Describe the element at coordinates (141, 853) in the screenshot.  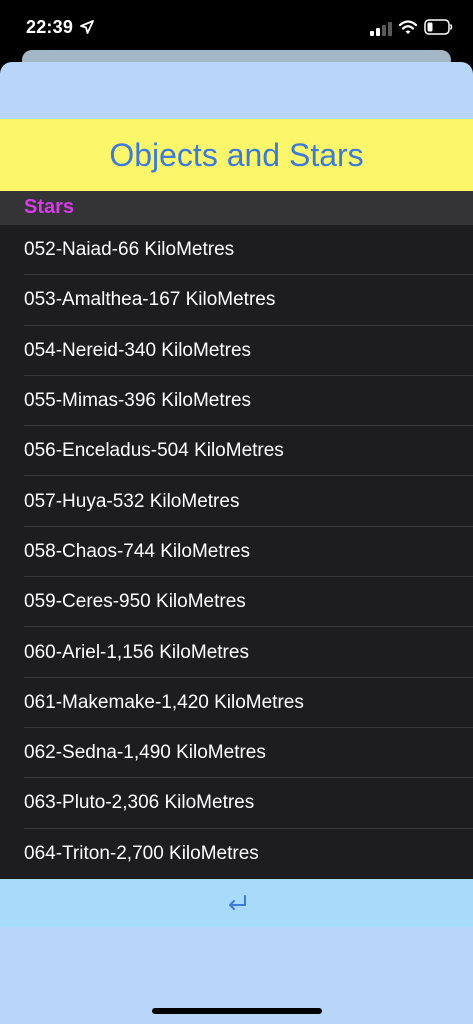
I see `list-item-label: 064-Triton-2,700 KiloMetres` at that location.